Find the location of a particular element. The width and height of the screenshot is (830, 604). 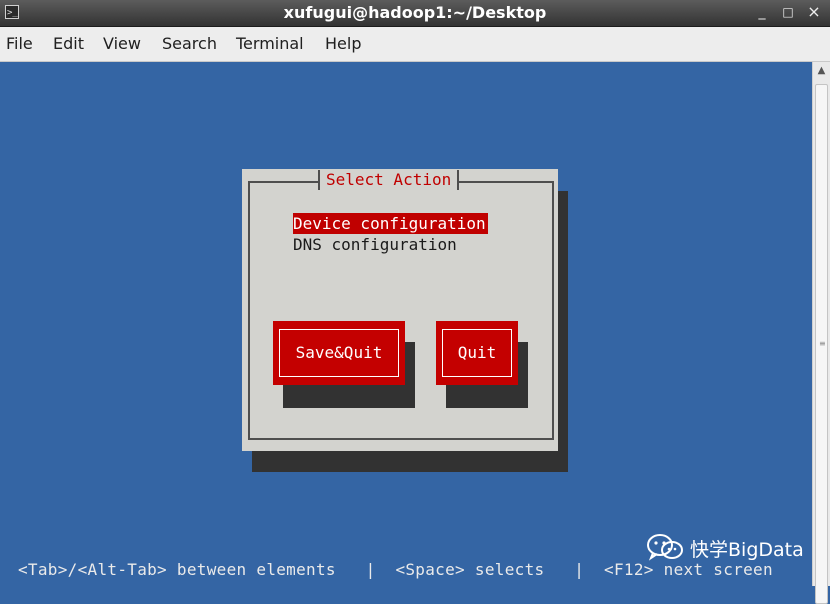

quit-button: Quit is located at coordinates (477, 353).